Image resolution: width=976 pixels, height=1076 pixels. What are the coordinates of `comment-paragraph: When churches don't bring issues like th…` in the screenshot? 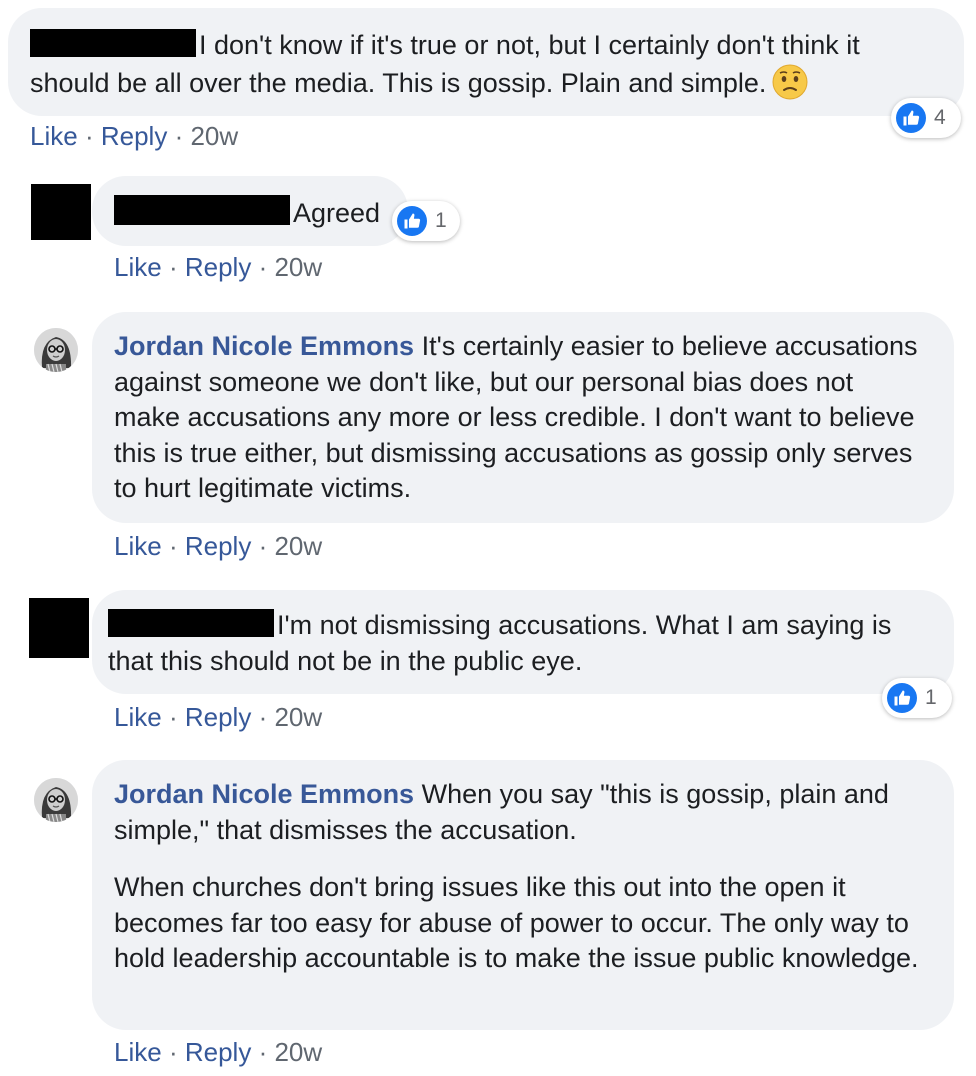 It's located at (516, 922).